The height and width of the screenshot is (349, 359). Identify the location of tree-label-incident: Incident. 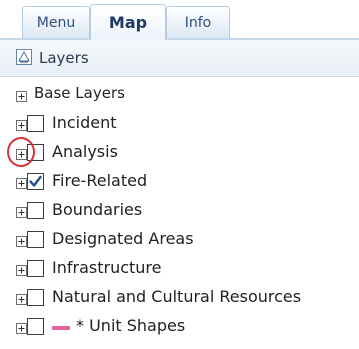
(84, 122).